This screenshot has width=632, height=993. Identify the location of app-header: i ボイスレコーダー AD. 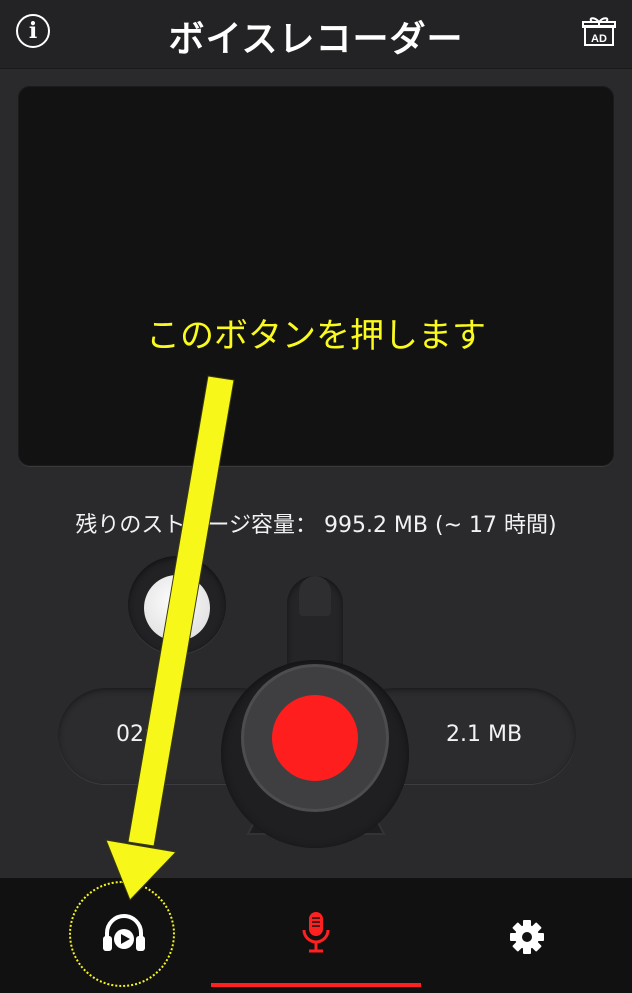
(316, 34).